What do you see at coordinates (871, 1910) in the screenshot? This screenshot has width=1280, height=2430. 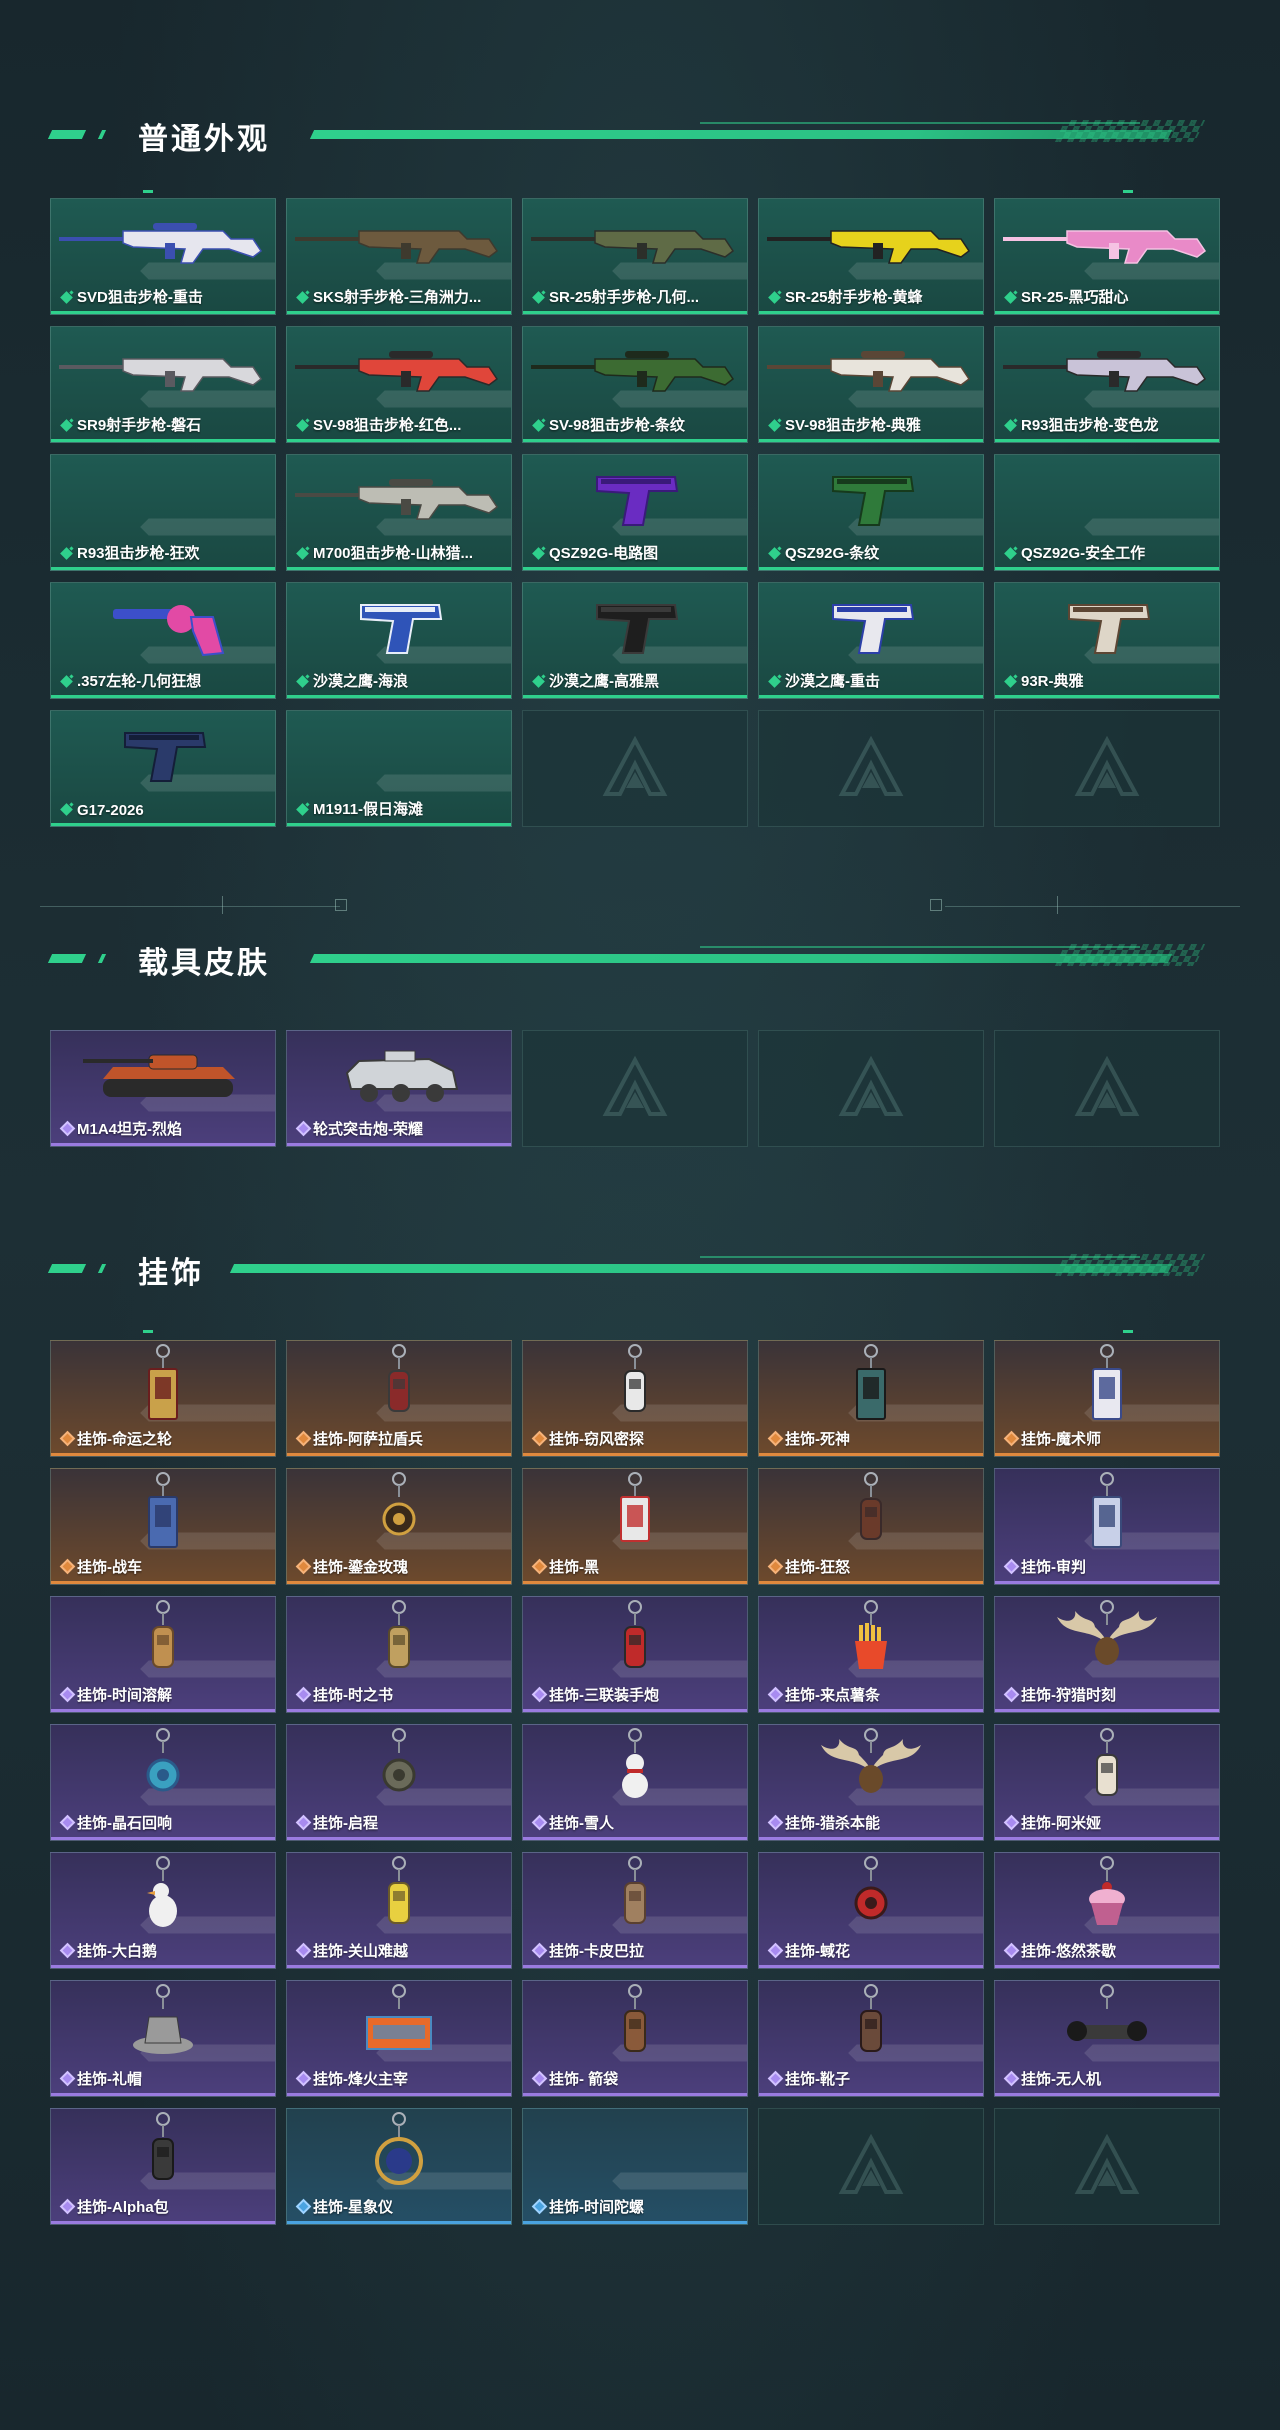 I see `item-card: 挂饰-蜮花` at bounding box center [871, 1910].